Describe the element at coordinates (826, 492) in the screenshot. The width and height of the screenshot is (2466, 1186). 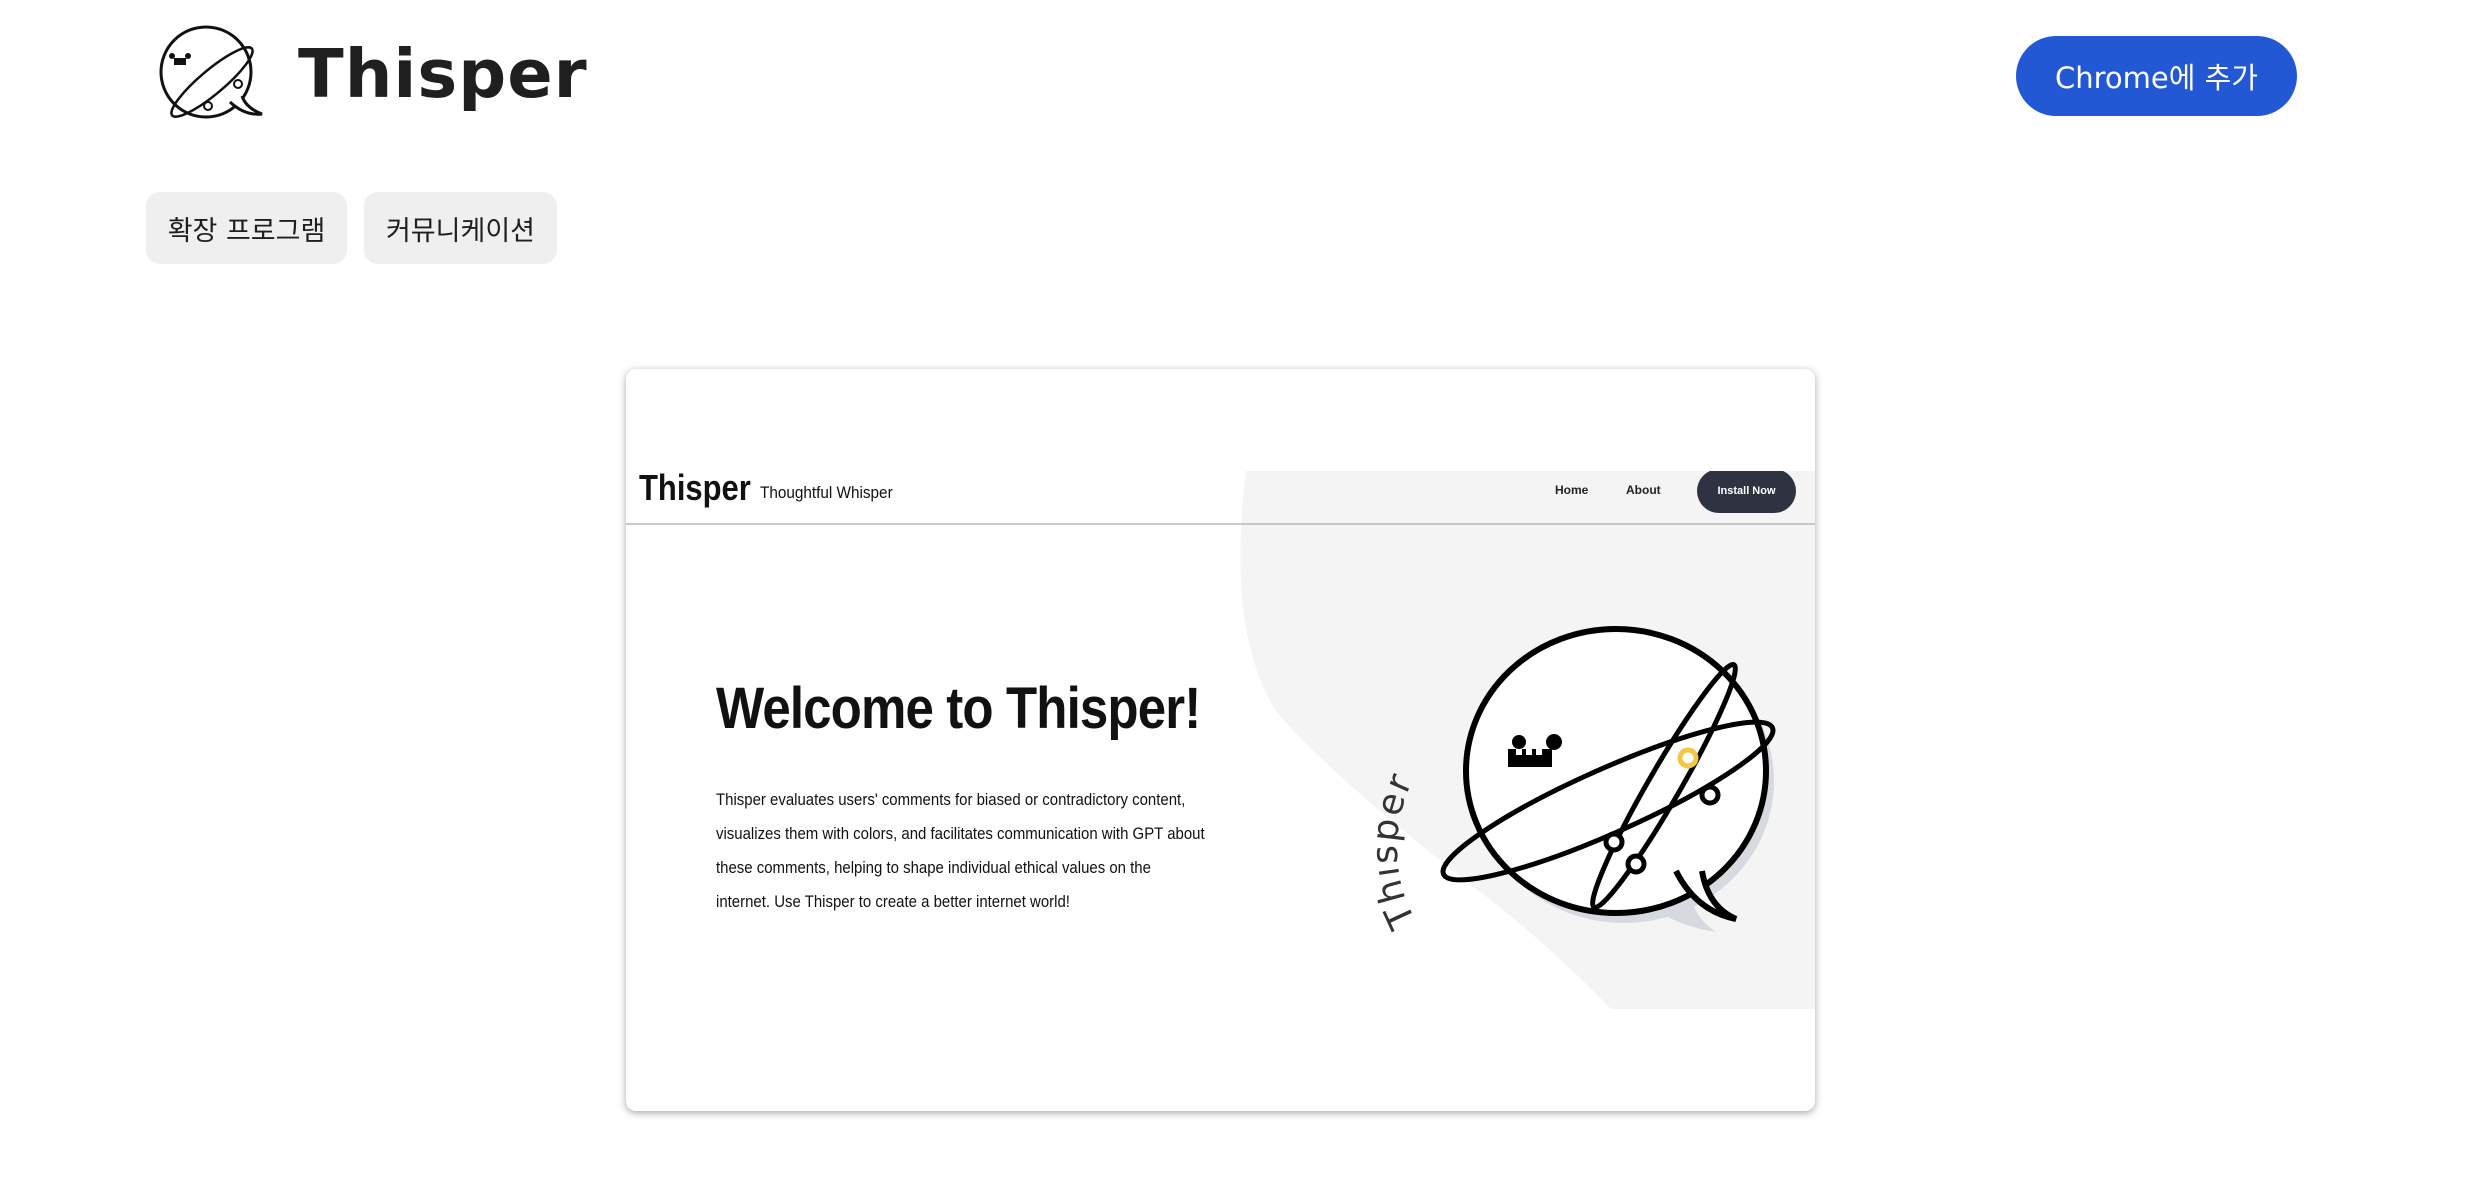
I see `preview-tagline: Thoughtful Whisper` at that location.